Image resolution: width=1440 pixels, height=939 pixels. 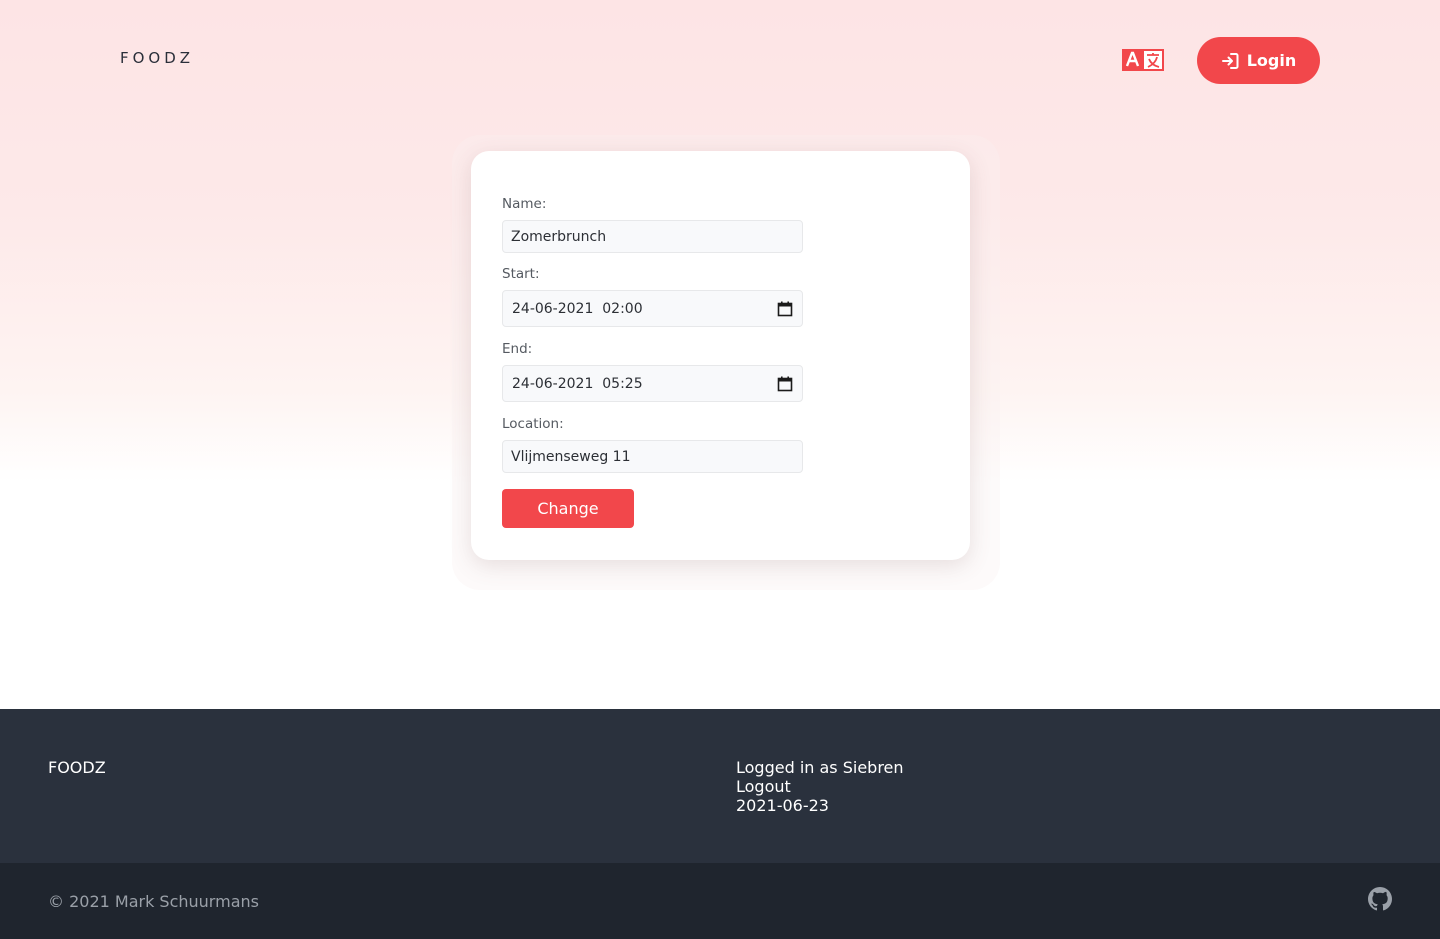 What do you see at coordinates (568, 508) in the screenshot?
I see `change-button: Change` at bounding box center [568, 508].